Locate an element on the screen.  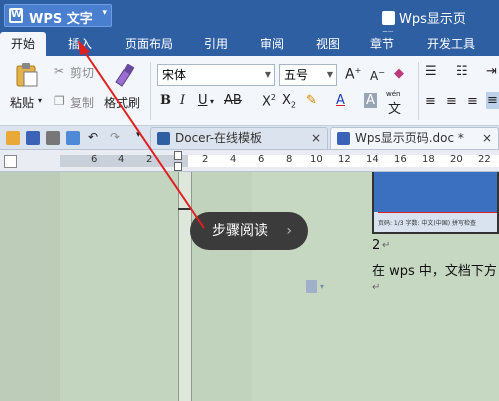
annotation-arrow-head is located at coordinates (84, 47).